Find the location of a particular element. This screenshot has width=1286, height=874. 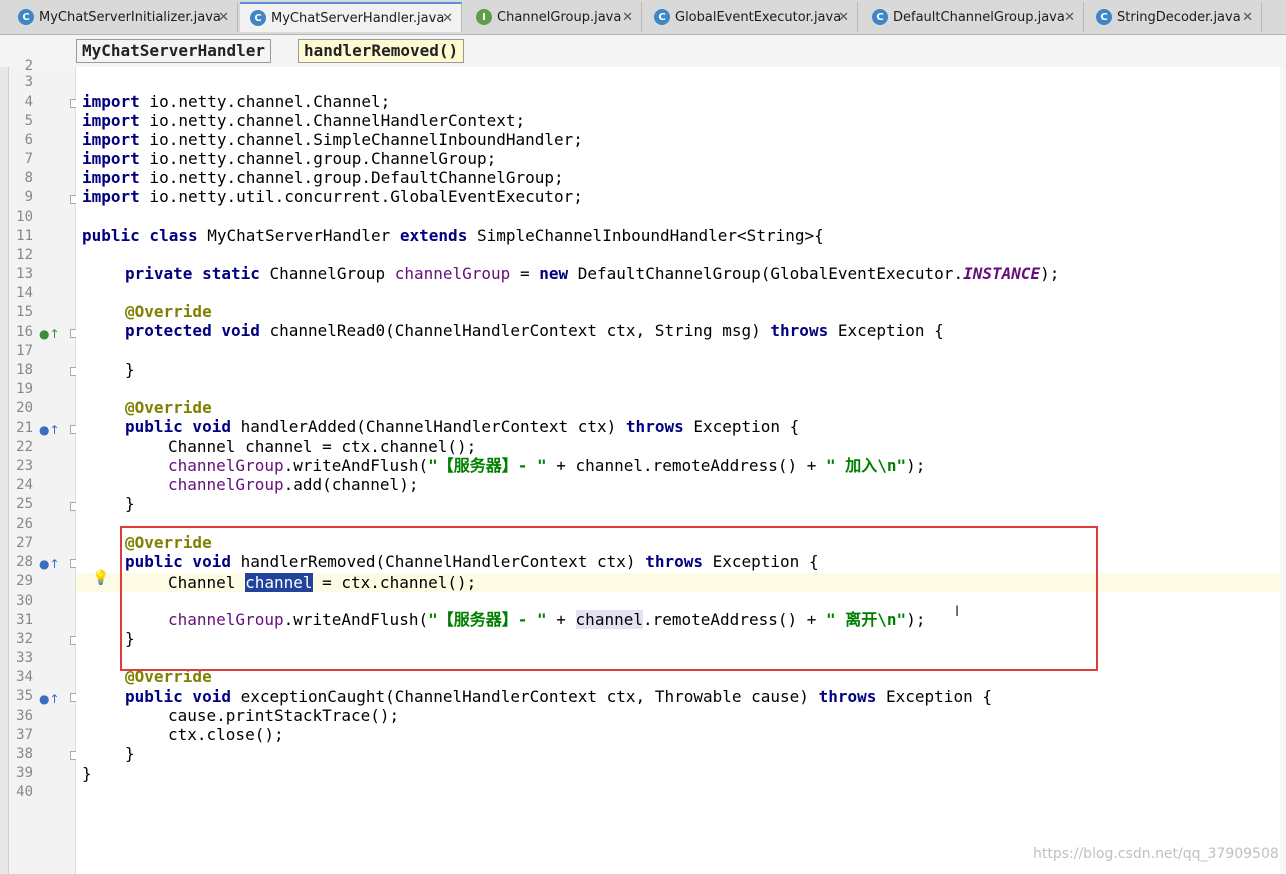

code-line-18: } is located at coordinates (130, 369).